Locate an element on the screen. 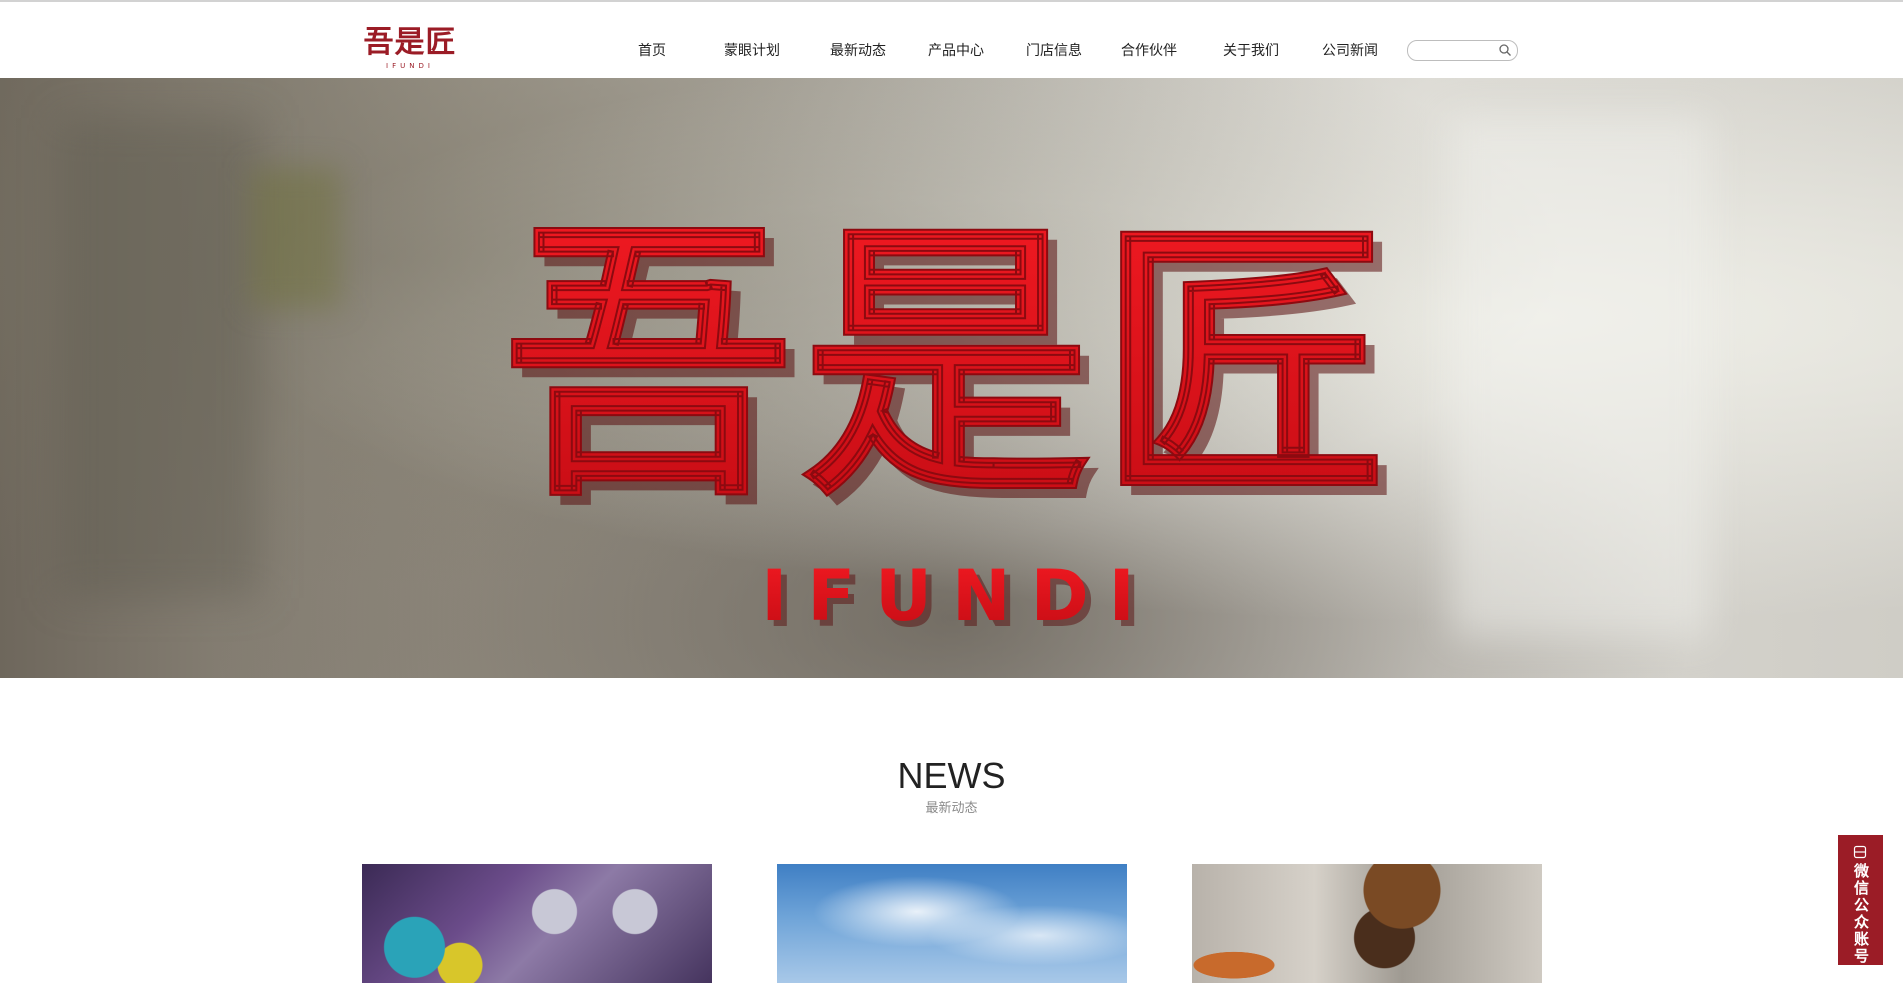 The image size is (1903, 983). wechat-account-label: 微信公众账号 is located at coordinates (1861, 914).